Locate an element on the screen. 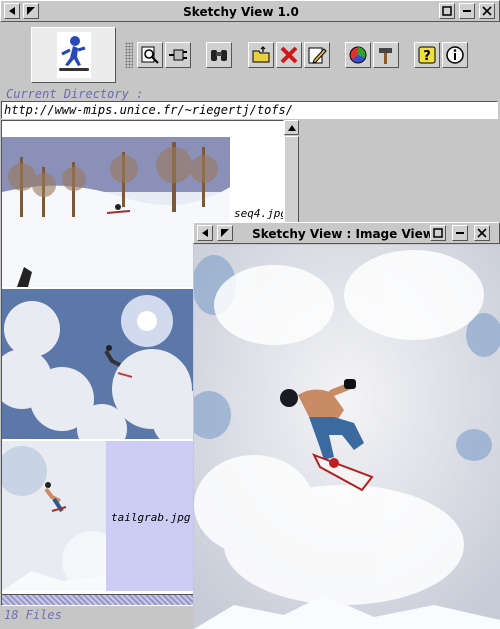 This screenshot has width=500, height=629. palette-icon is located at coordinates (358, 55).